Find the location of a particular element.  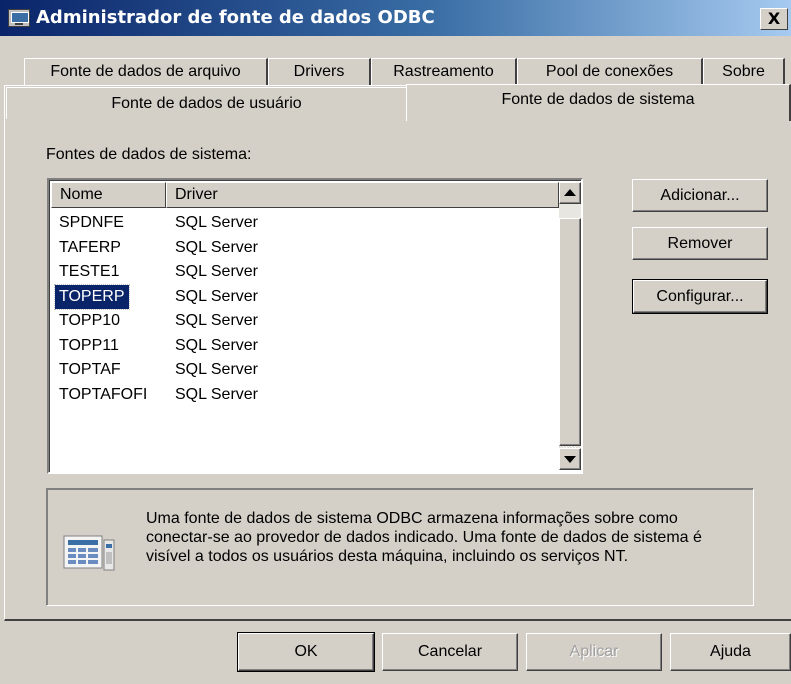

cancel-button: Cancelar is located at coordinates (450, 652).